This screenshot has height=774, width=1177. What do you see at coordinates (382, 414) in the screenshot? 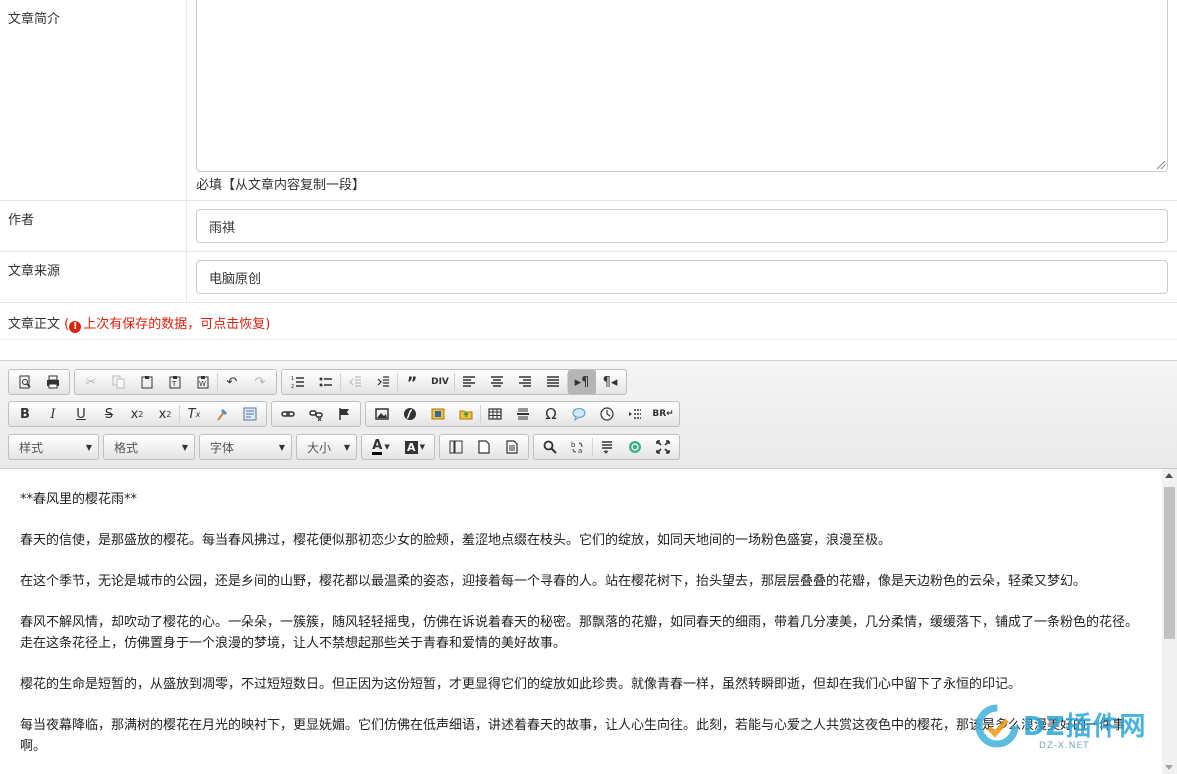
I see `image-icon` at bounding box center [382, 414].